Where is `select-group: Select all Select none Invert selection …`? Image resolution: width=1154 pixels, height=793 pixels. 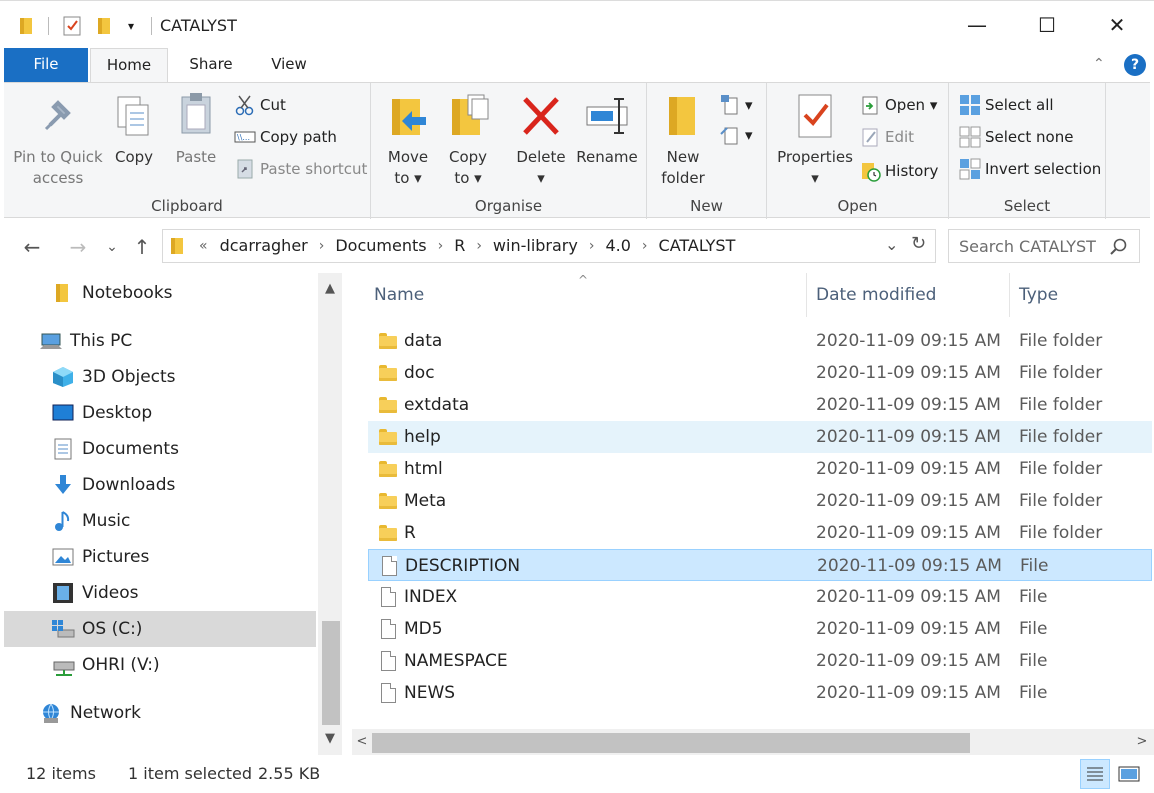 select-group: Select all Select none Invert selection … is located at coordinates (1027, 151).